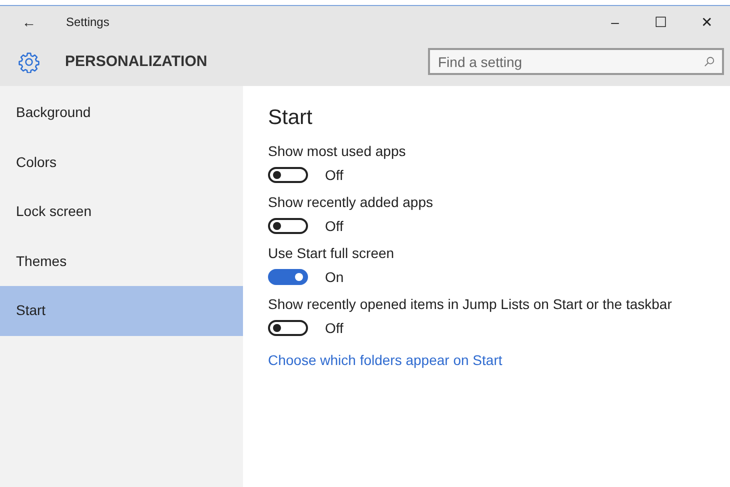 This screenshot has width=730, height=487. Describe the element at coordinates (121, 211) in the screenshot. I see `sidebar-item: Lock screen` at that location.